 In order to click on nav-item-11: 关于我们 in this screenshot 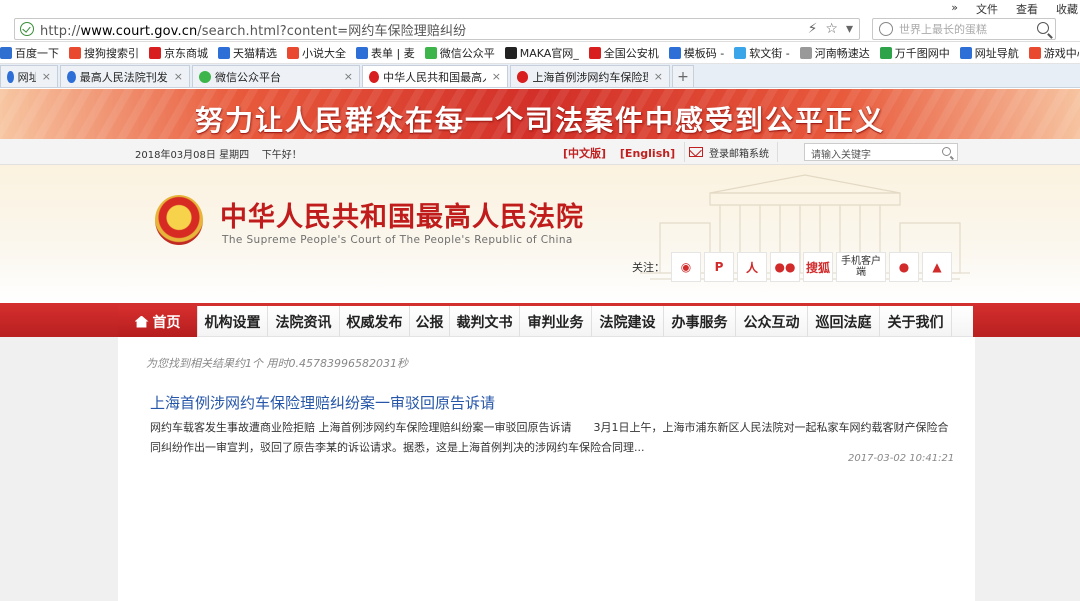, I will do `click(916, 321)`.